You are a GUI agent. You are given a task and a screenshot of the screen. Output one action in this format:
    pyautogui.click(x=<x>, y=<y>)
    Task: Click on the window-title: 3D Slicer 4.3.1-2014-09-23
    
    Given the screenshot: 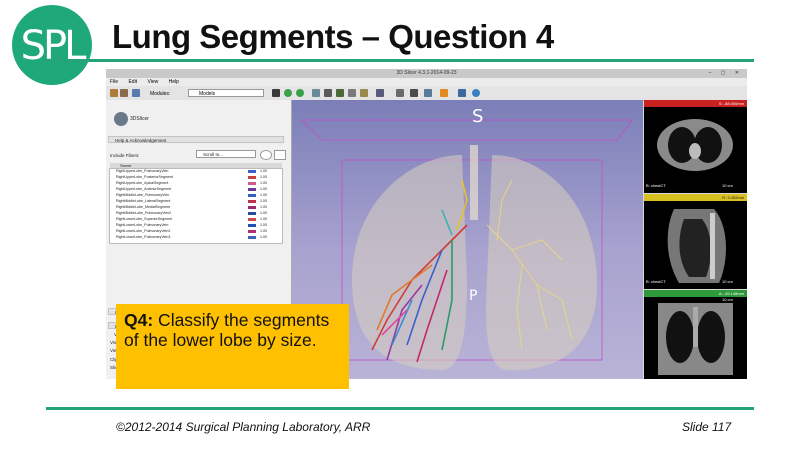 What is the action you would take?
    pyautogui.click(x=426, y=73)
    